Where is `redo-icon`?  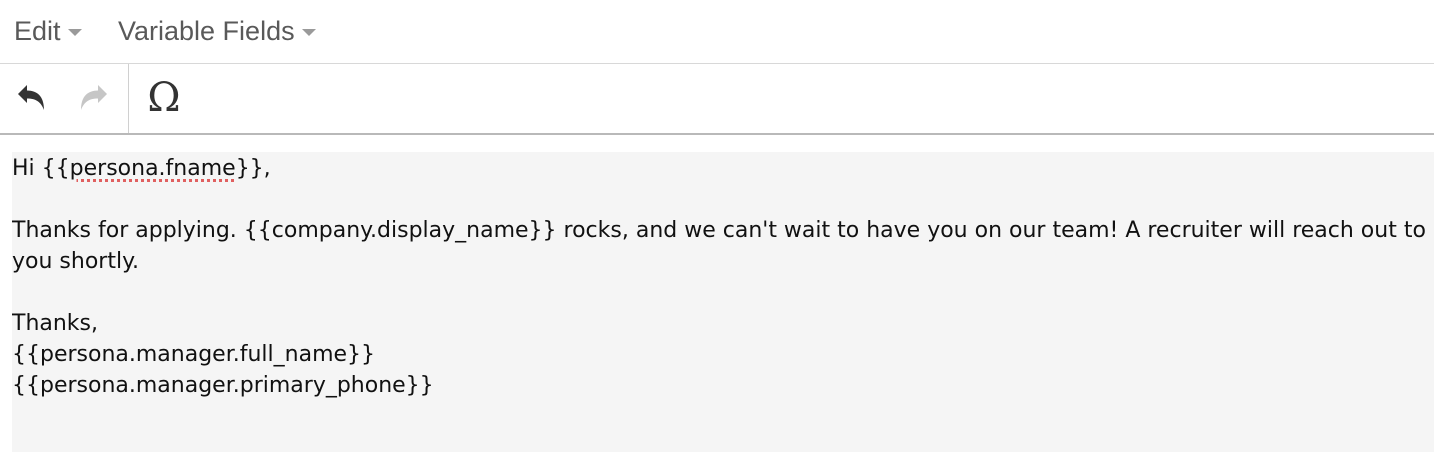
redo-icon is located at coordinates (94, 97).